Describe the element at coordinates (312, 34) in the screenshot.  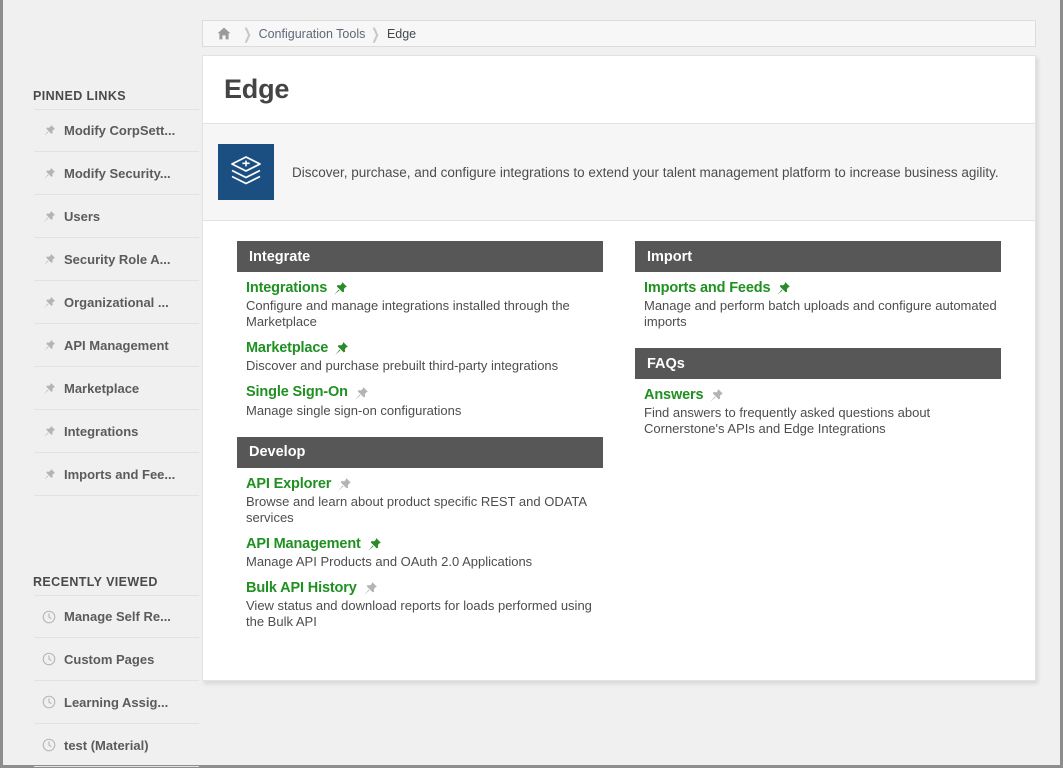
I see `breadcrumb-item-configuration-tools: Configuration Tools` at that location.